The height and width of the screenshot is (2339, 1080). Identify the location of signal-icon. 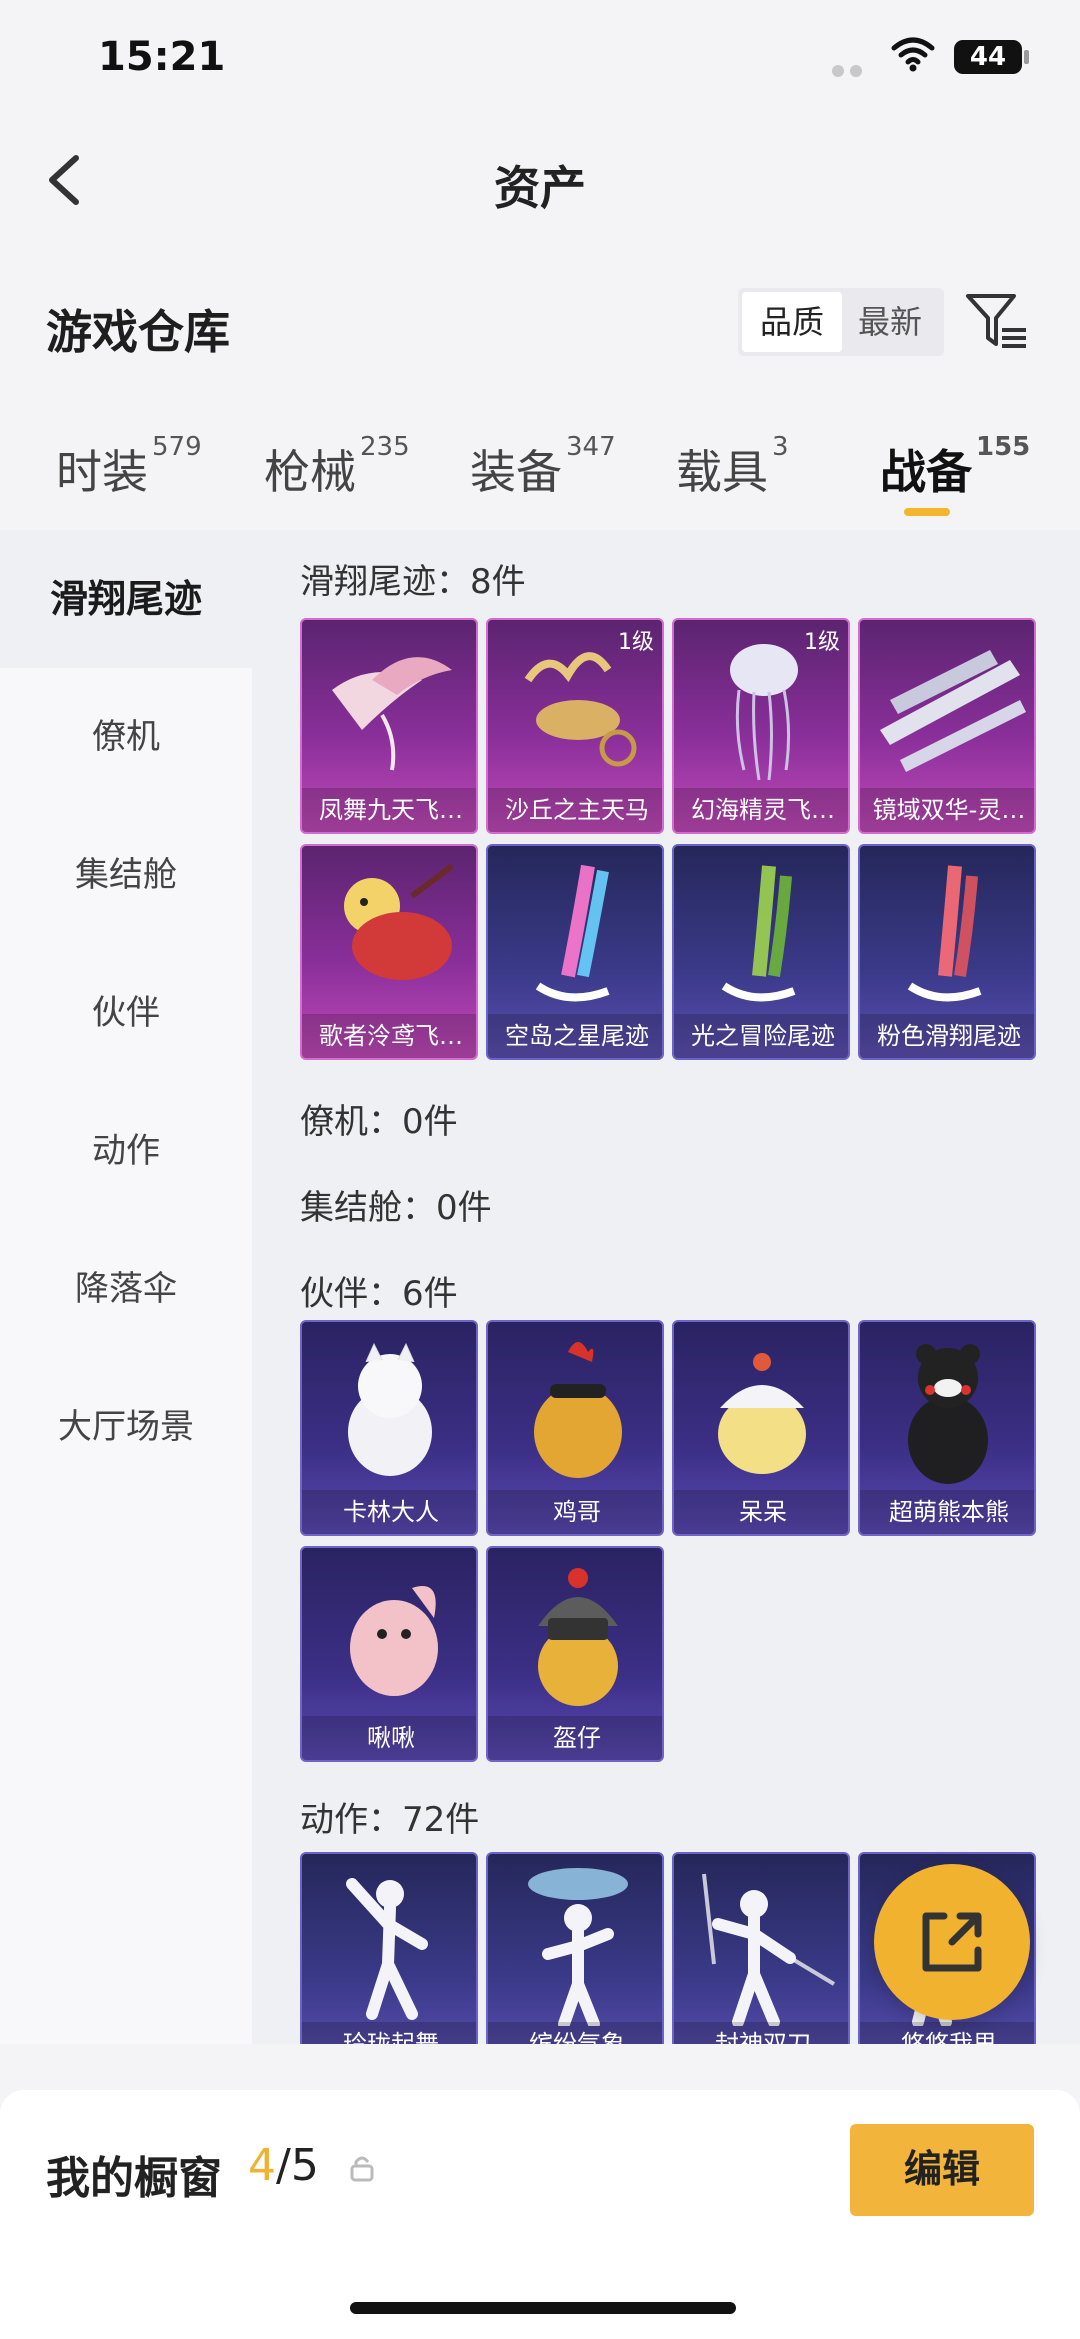
(850, 69).